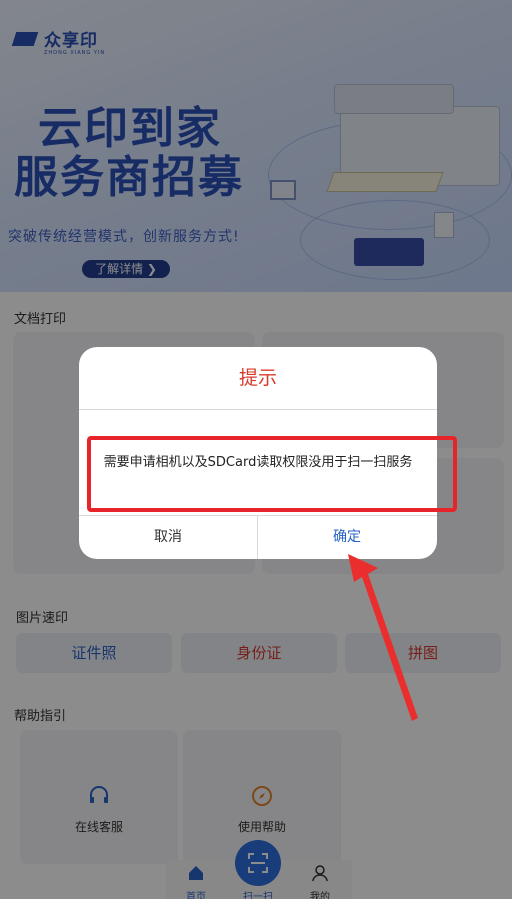 The width and height of the screenshot is (512, 899). What do you see at coordinates (272, 474) in the screenshot?
I see `message-highlight-box` at bounding box center [272, 474].